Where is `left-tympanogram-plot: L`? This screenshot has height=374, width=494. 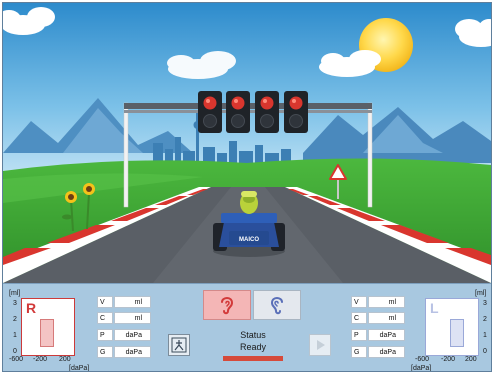 left-tympanogram-plot: L is located at coordinates (452, 327).